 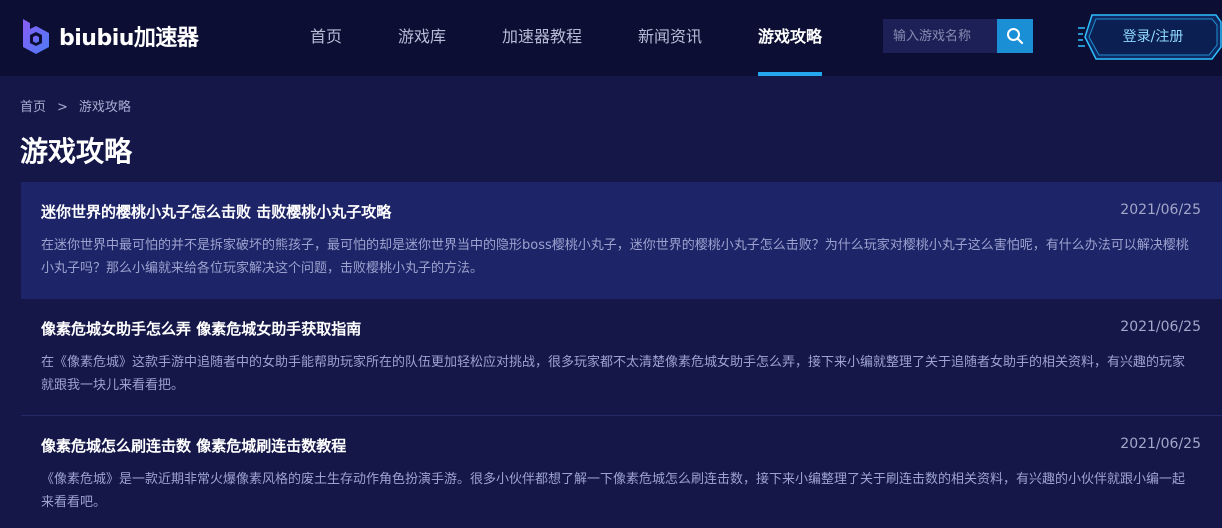 I want to click on active-tab-indicator, so click(x=790, y=74).